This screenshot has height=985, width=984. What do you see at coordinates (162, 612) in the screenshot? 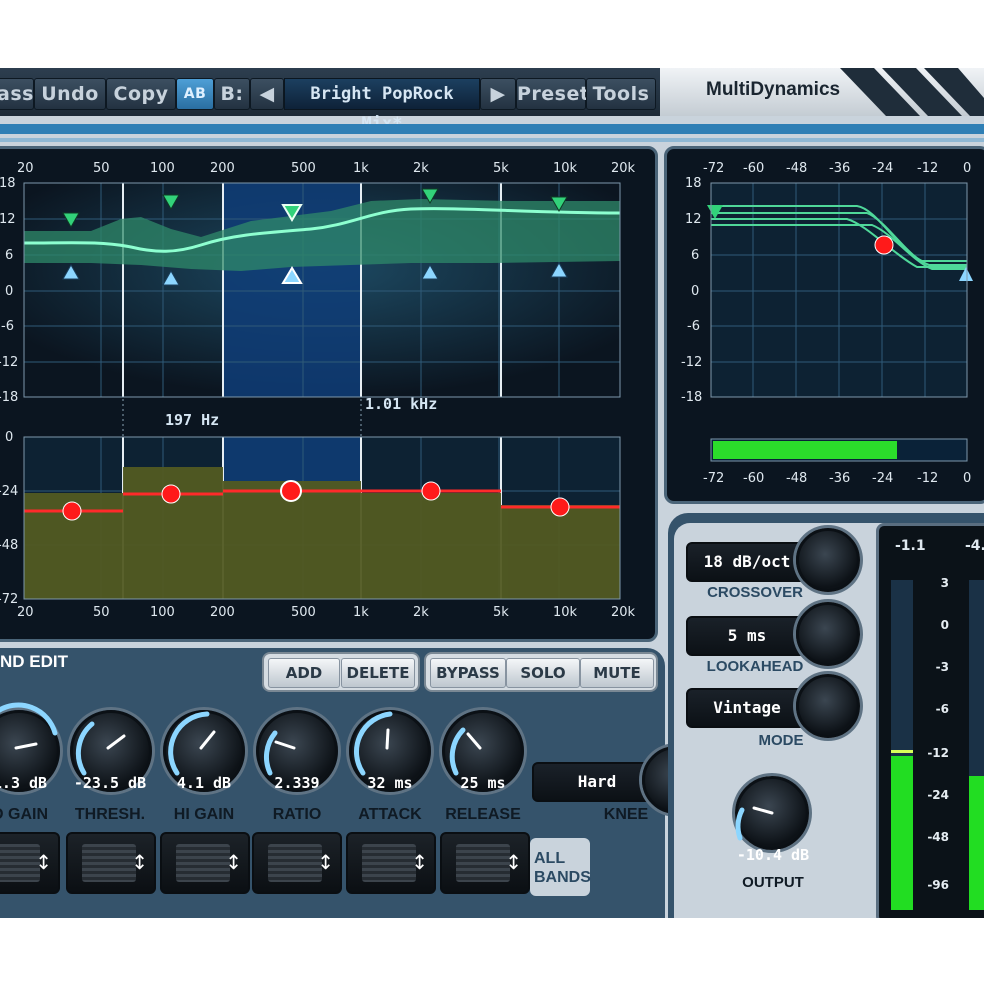
I see `freq-tick-bottom: 100` at bounding box center [162, 612].